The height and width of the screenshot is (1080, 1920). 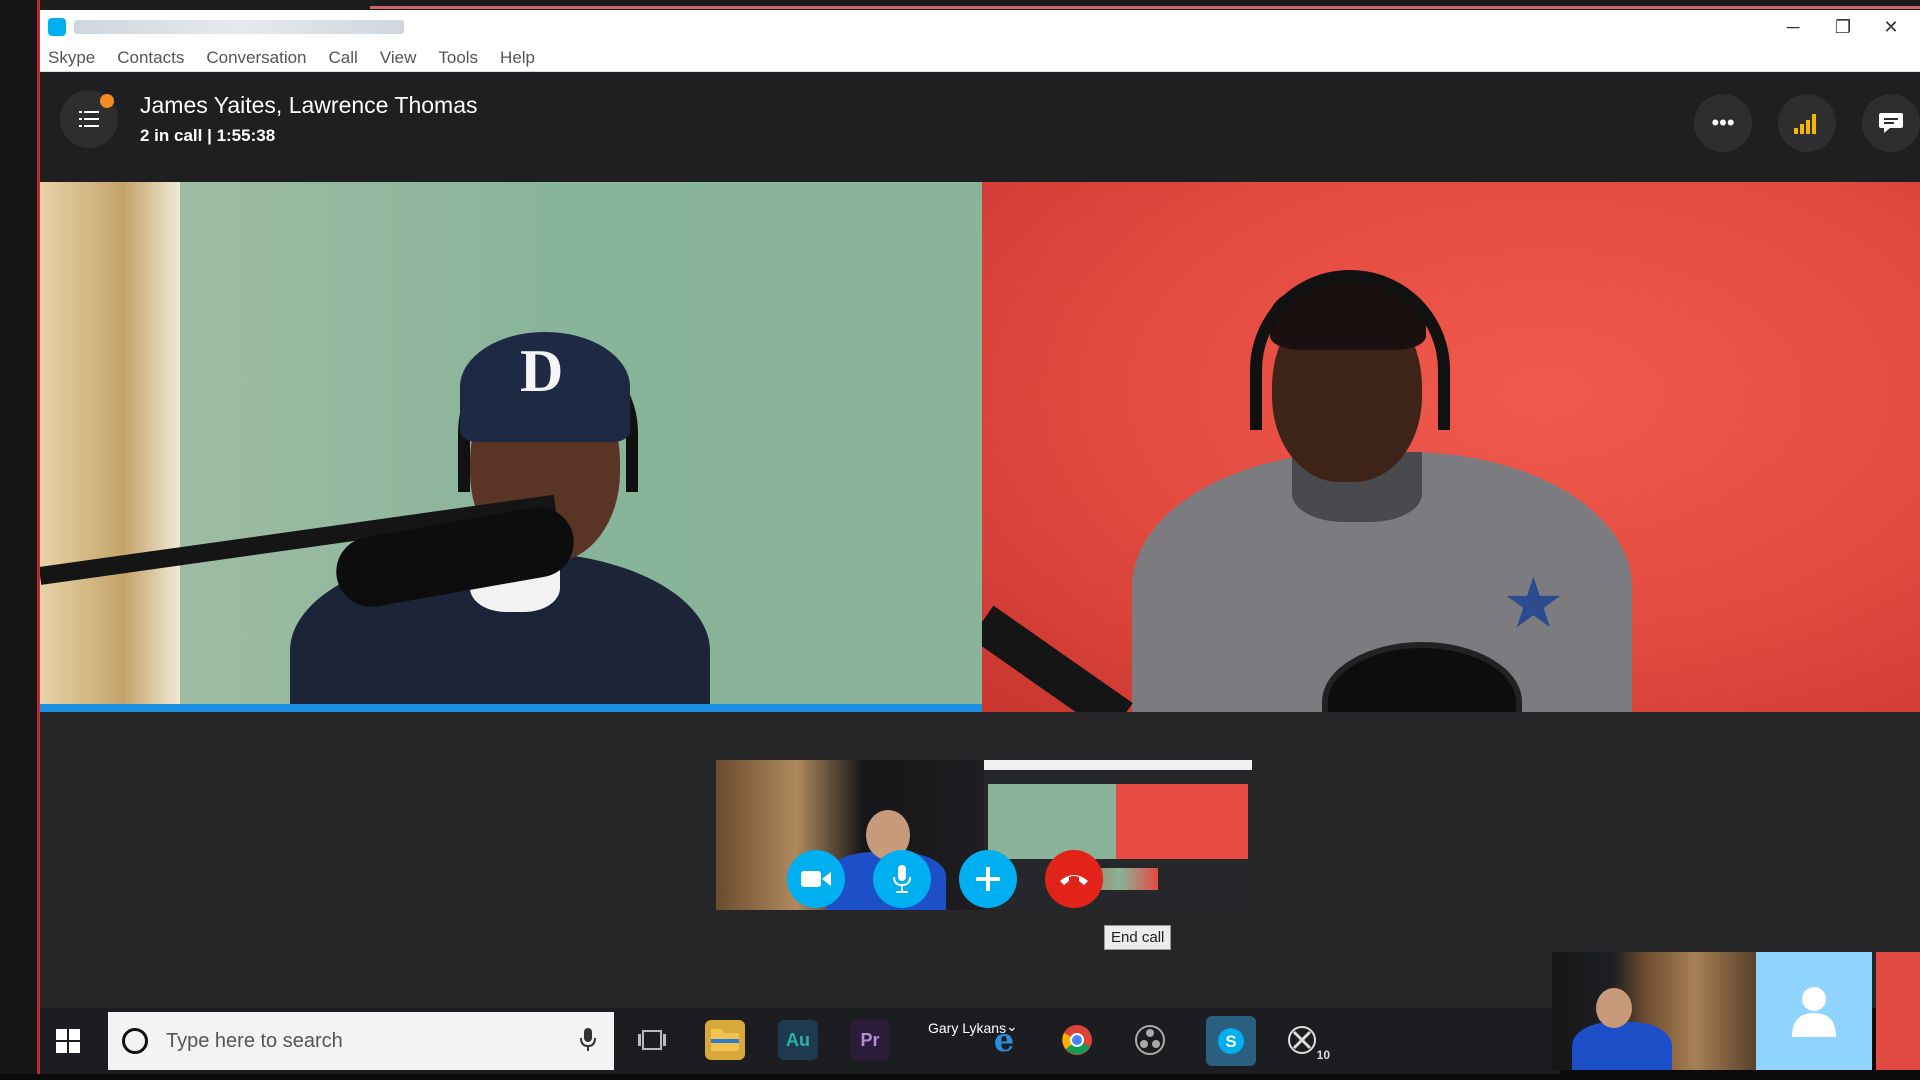 What do you see at coordinates (1306, 1041) in the screenshot?
I see `xbox-icon: 10` at bounding box center [1306, 1041].